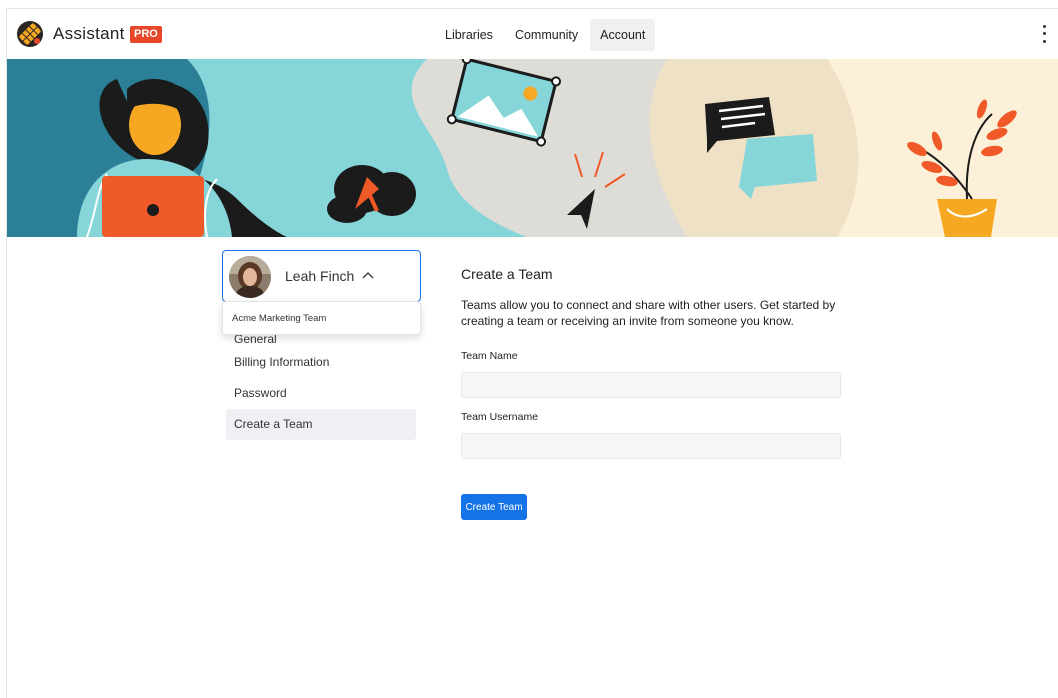  Describe the element at coordinates (321, 424) in the screenshot. I see `sidebar-item-create-team: Create a Team` at that location.